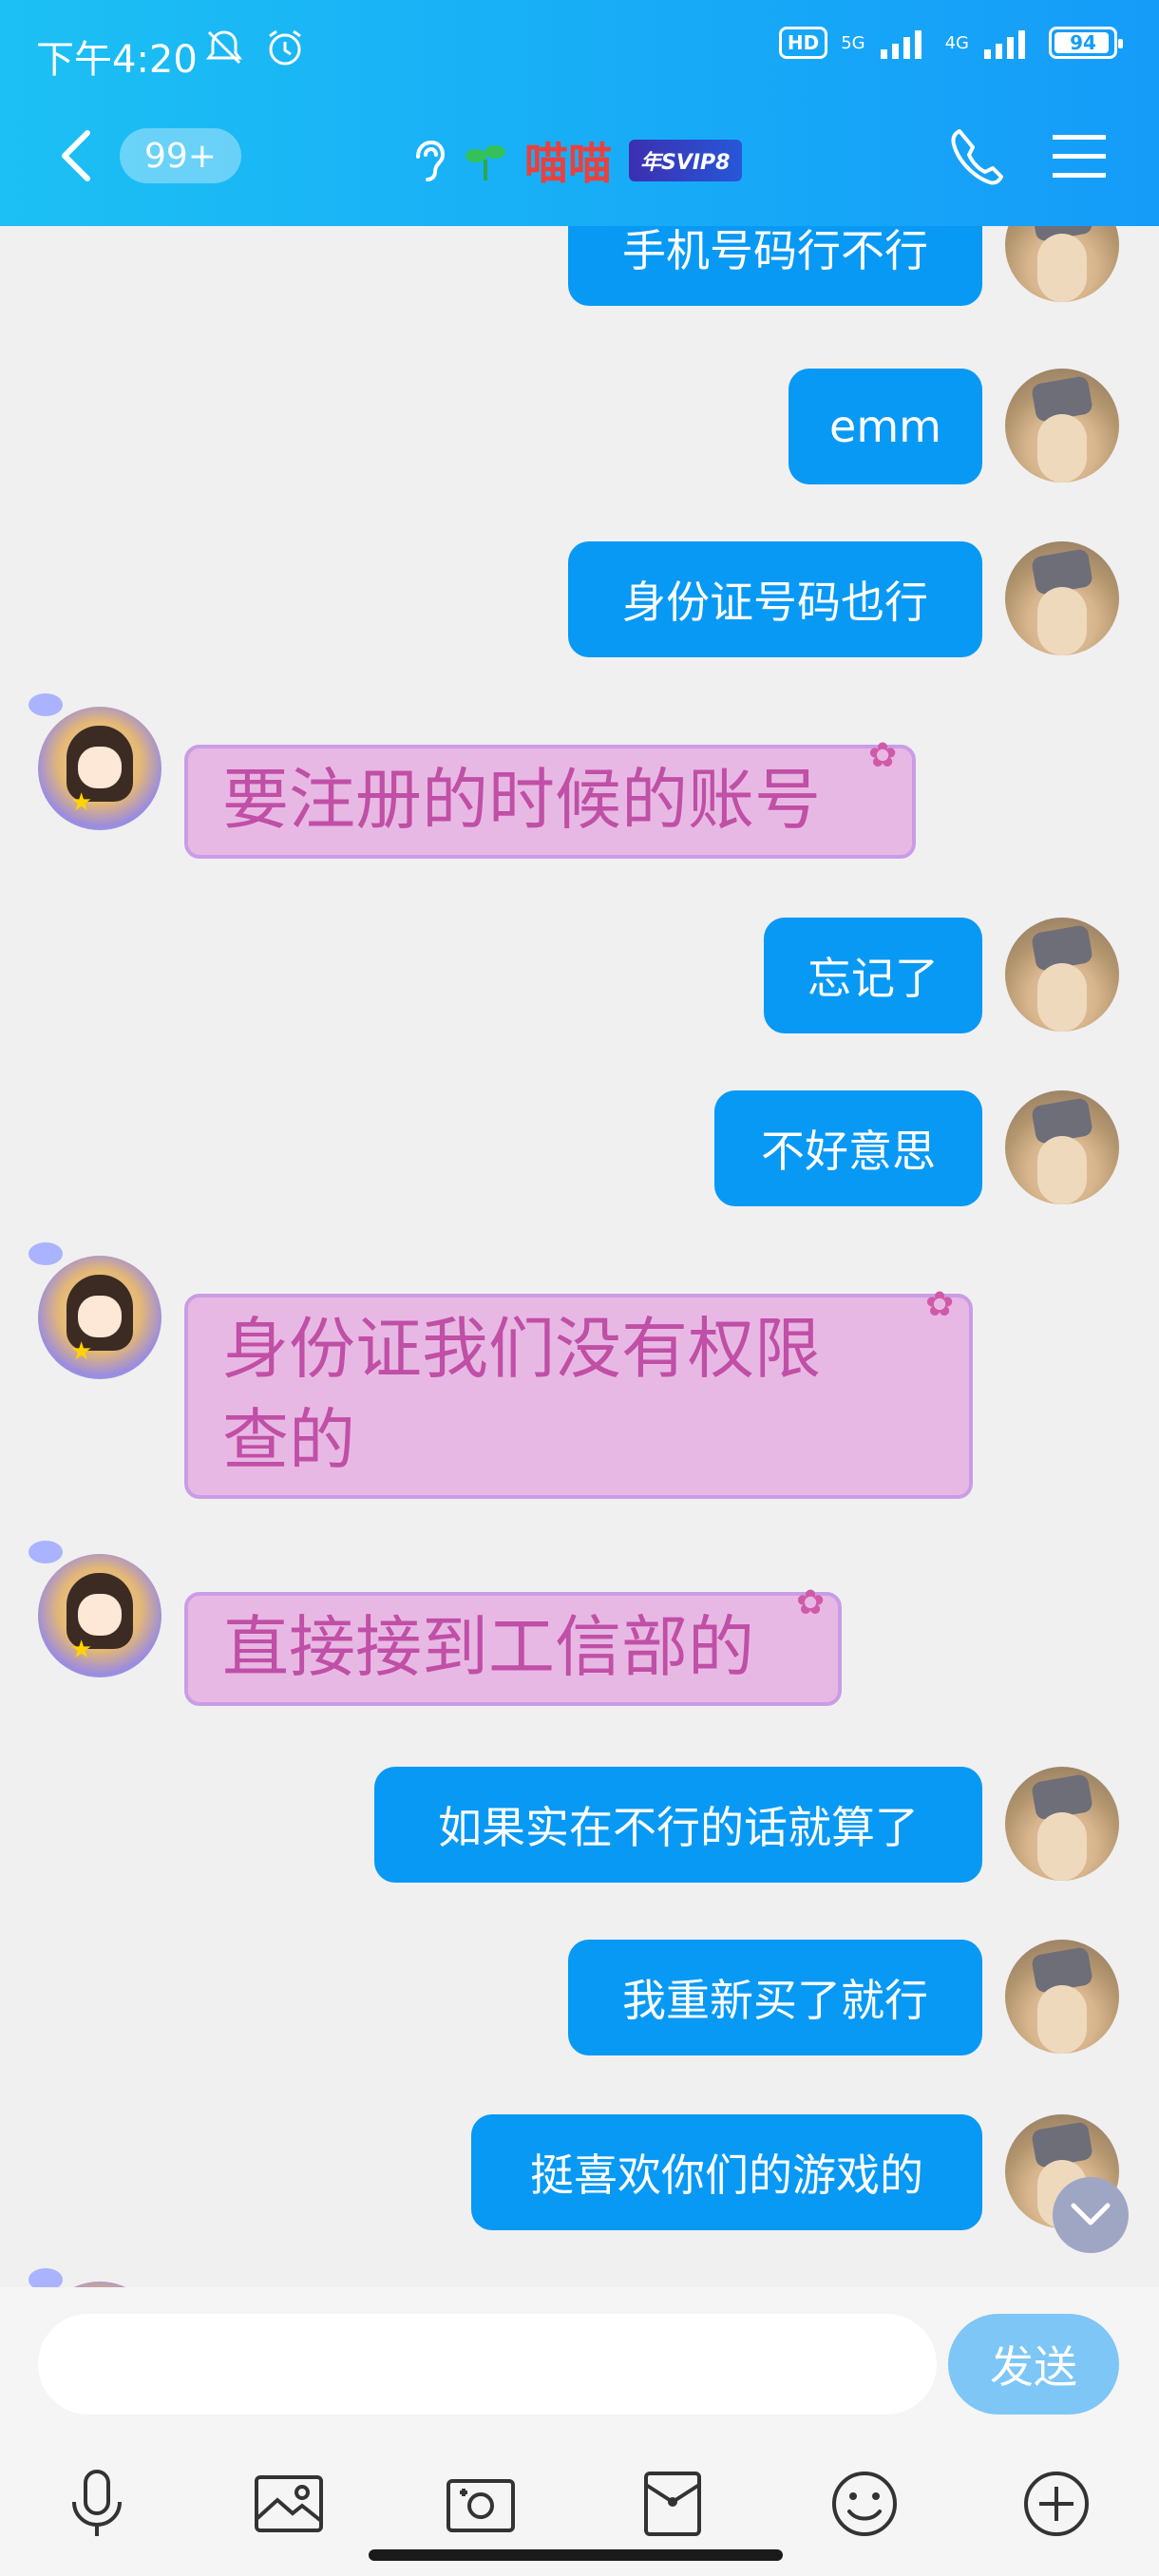 The height and width of the screenshot is (2576, 1159). What do you see at coordinates (285, 47) in the screenshot?
I see `alarm-icon` at bounding box center [285, 47].